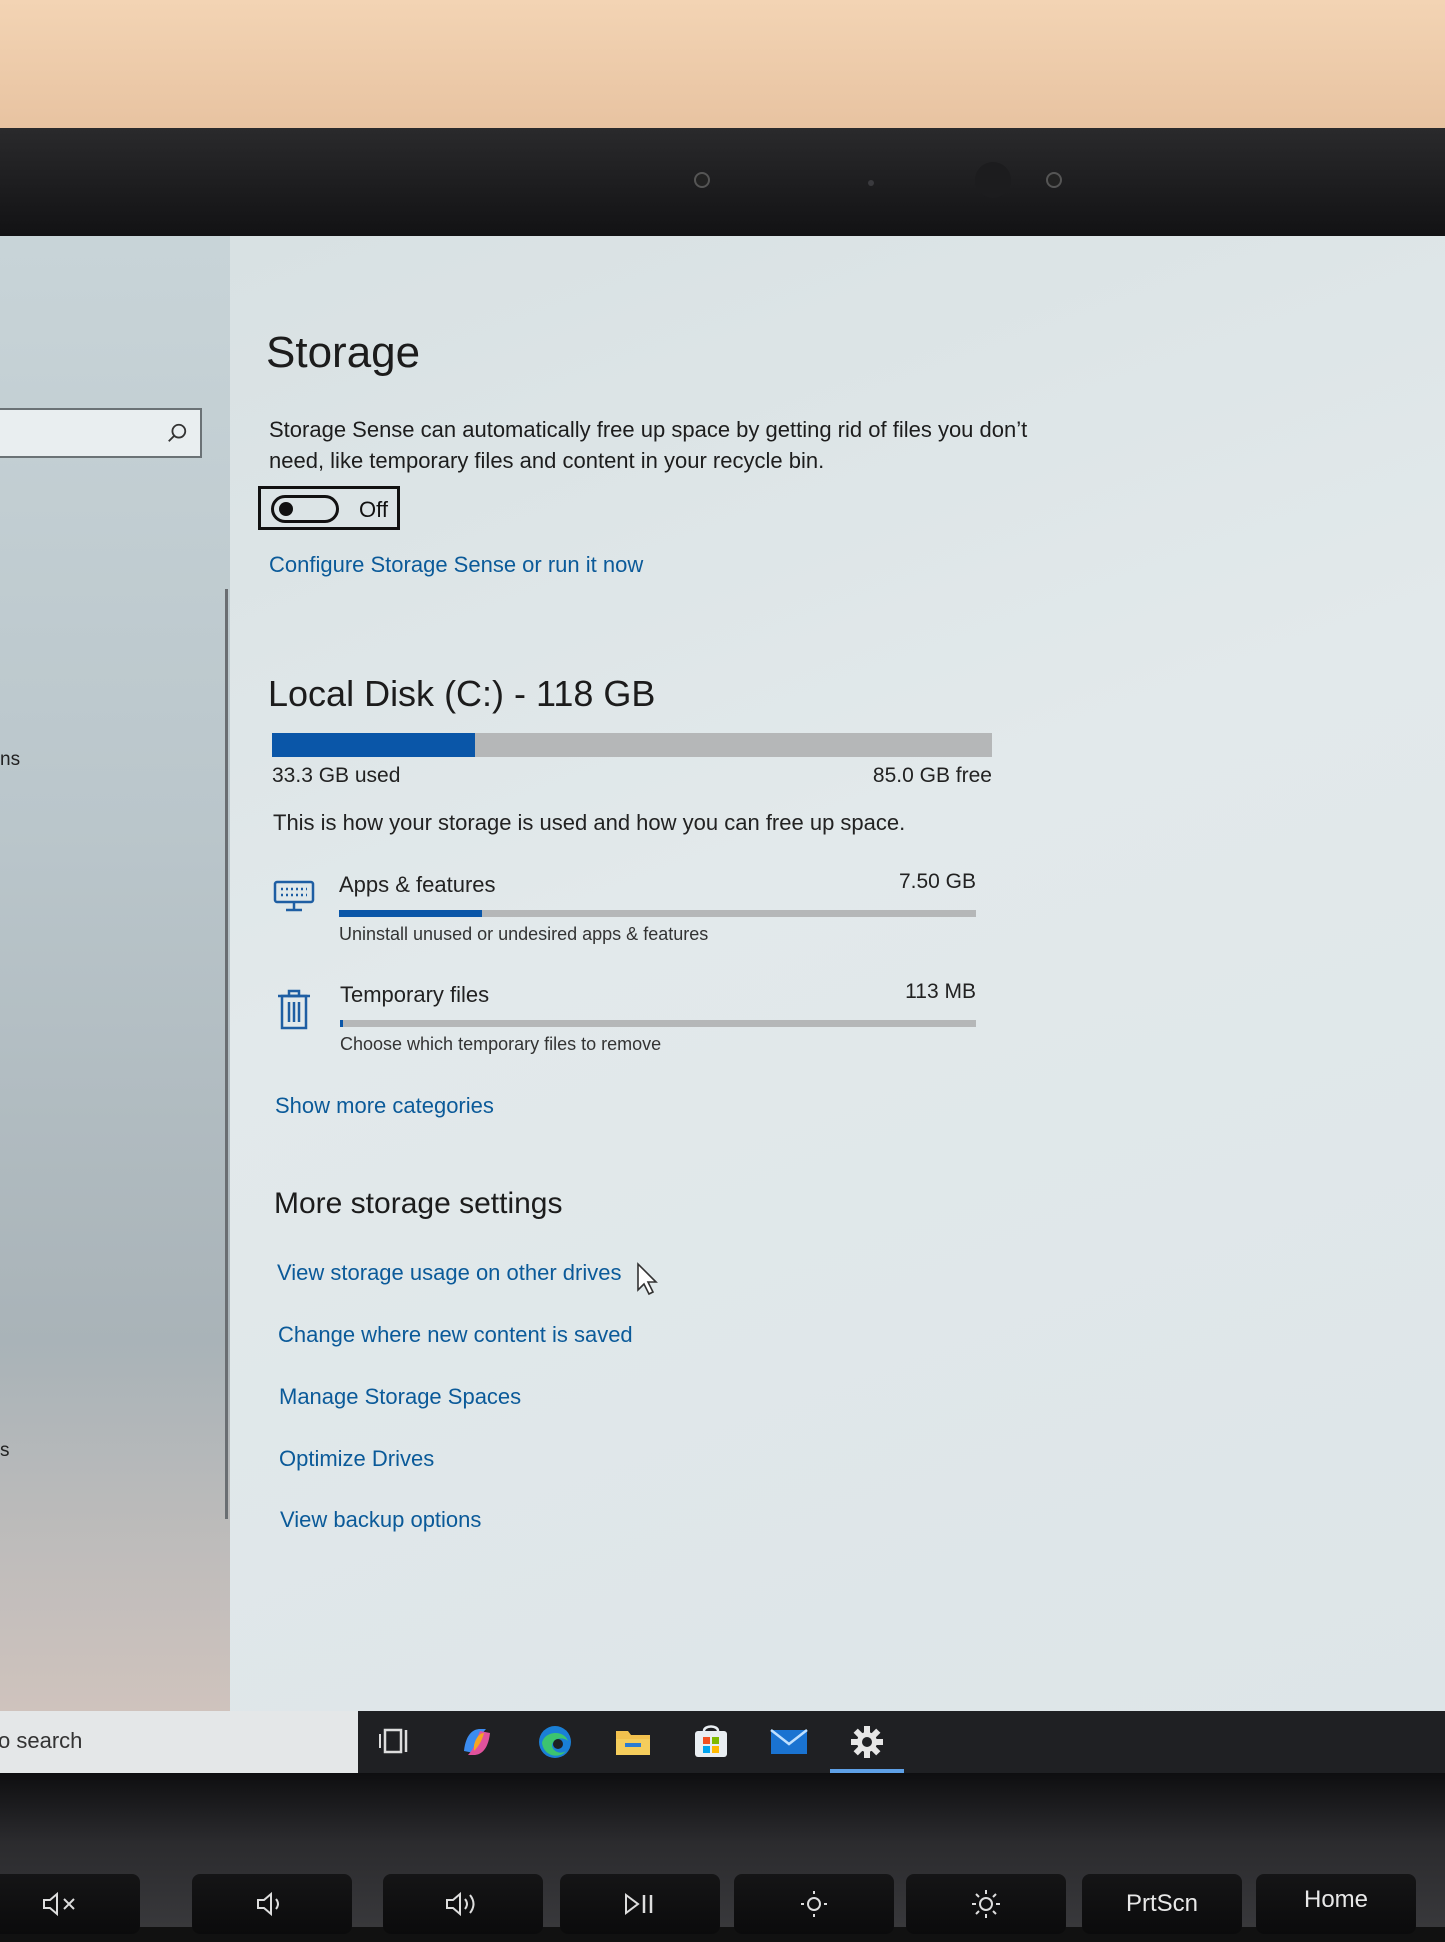 The image size is (1445, 1942). What do you see at coordinates (294, 1009) in the screenshot?
I see `trash-icon` at bounding box center [294, 1009].